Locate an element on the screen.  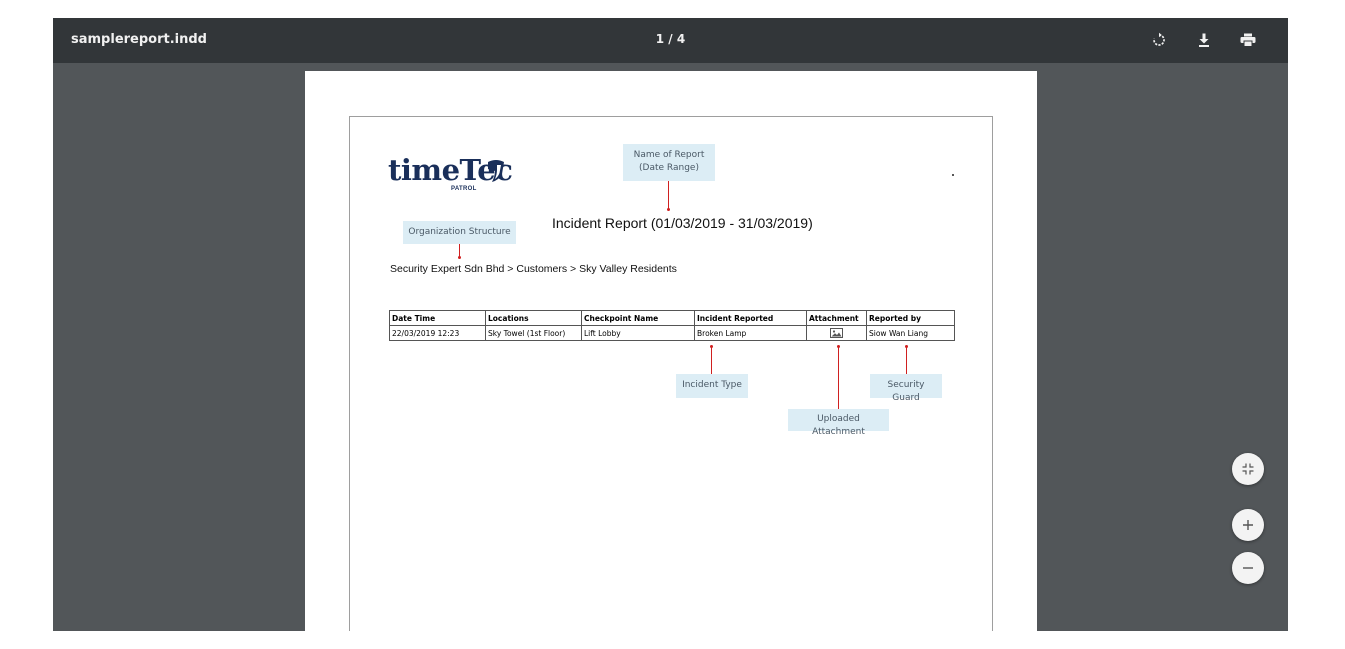
col-attachment: Attachment is located at coordinates (836, 318).